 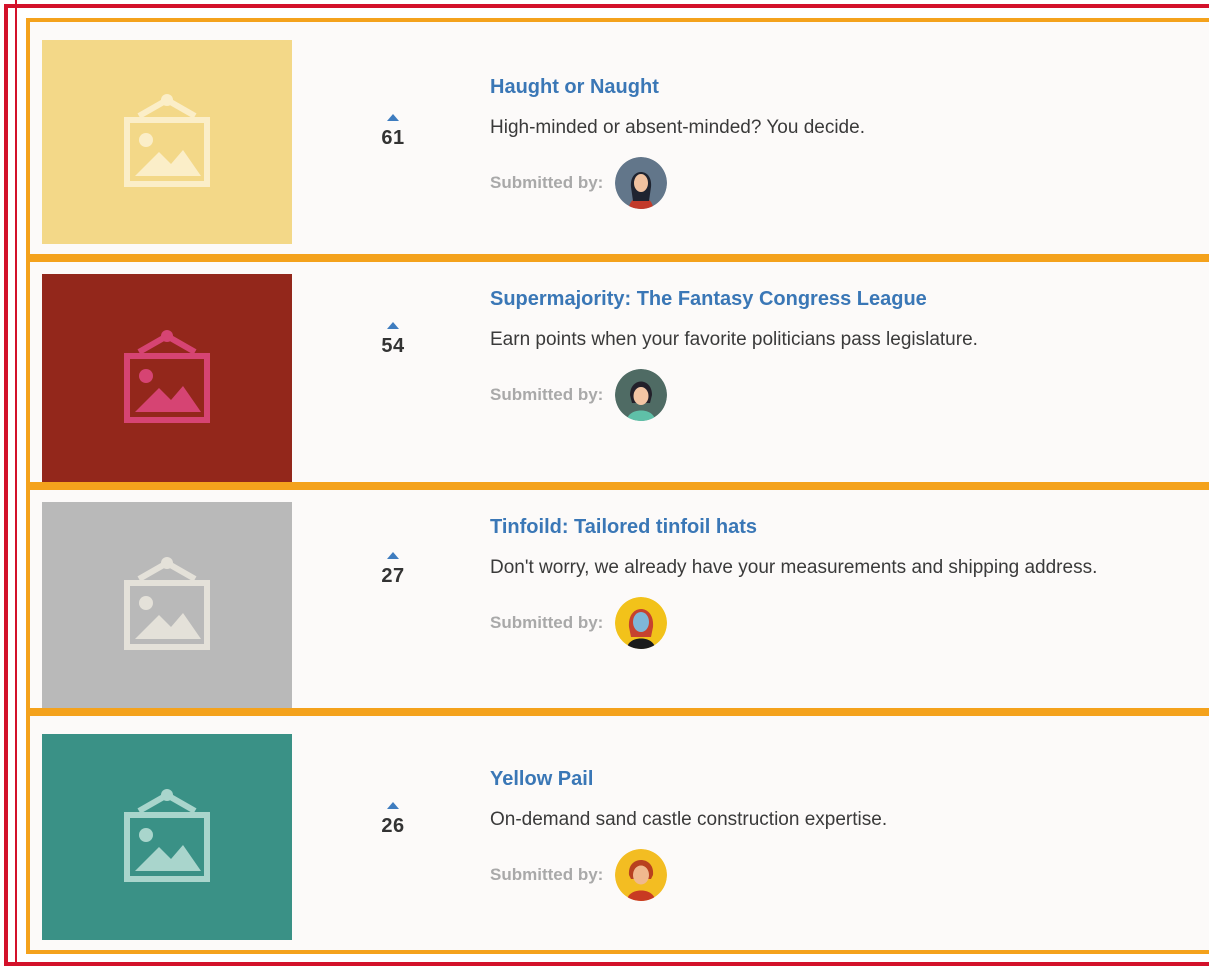 I want to click on product-title: Haught or Naught, so click(x=841, y=87).